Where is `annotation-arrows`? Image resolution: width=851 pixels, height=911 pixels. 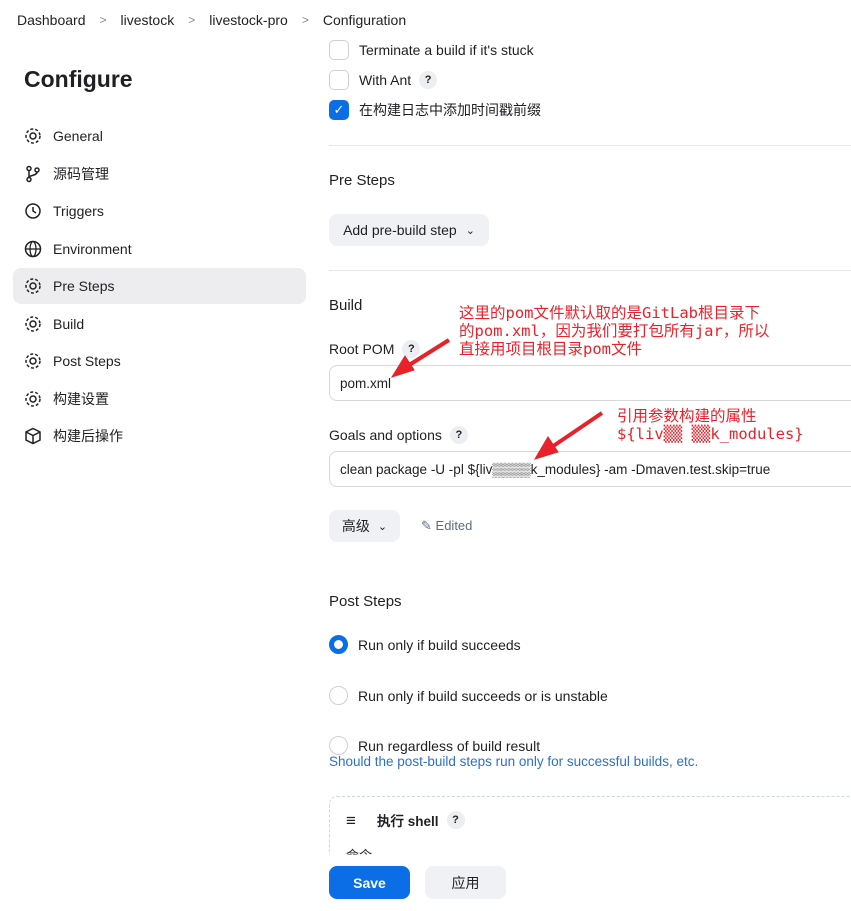
annotation-arrows is located at coordinates (497, 399).